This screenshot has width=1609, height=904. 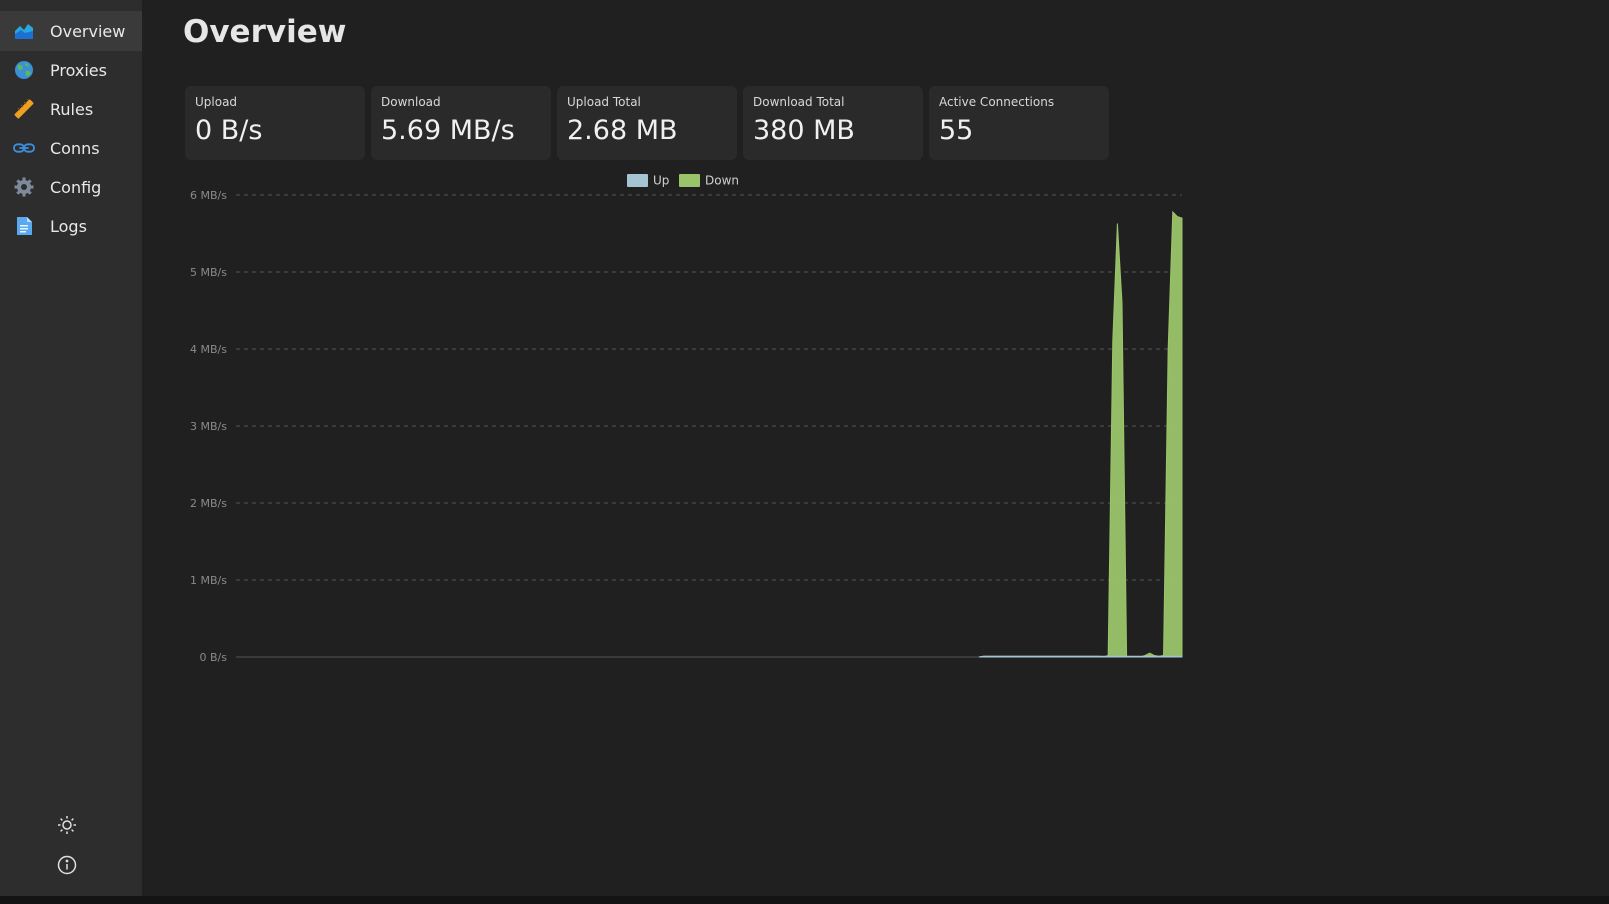 What do you see at coordinates (661, 181) in the screenshot?
I see `legend-label-up: Up` at bounding box center [661, 181].